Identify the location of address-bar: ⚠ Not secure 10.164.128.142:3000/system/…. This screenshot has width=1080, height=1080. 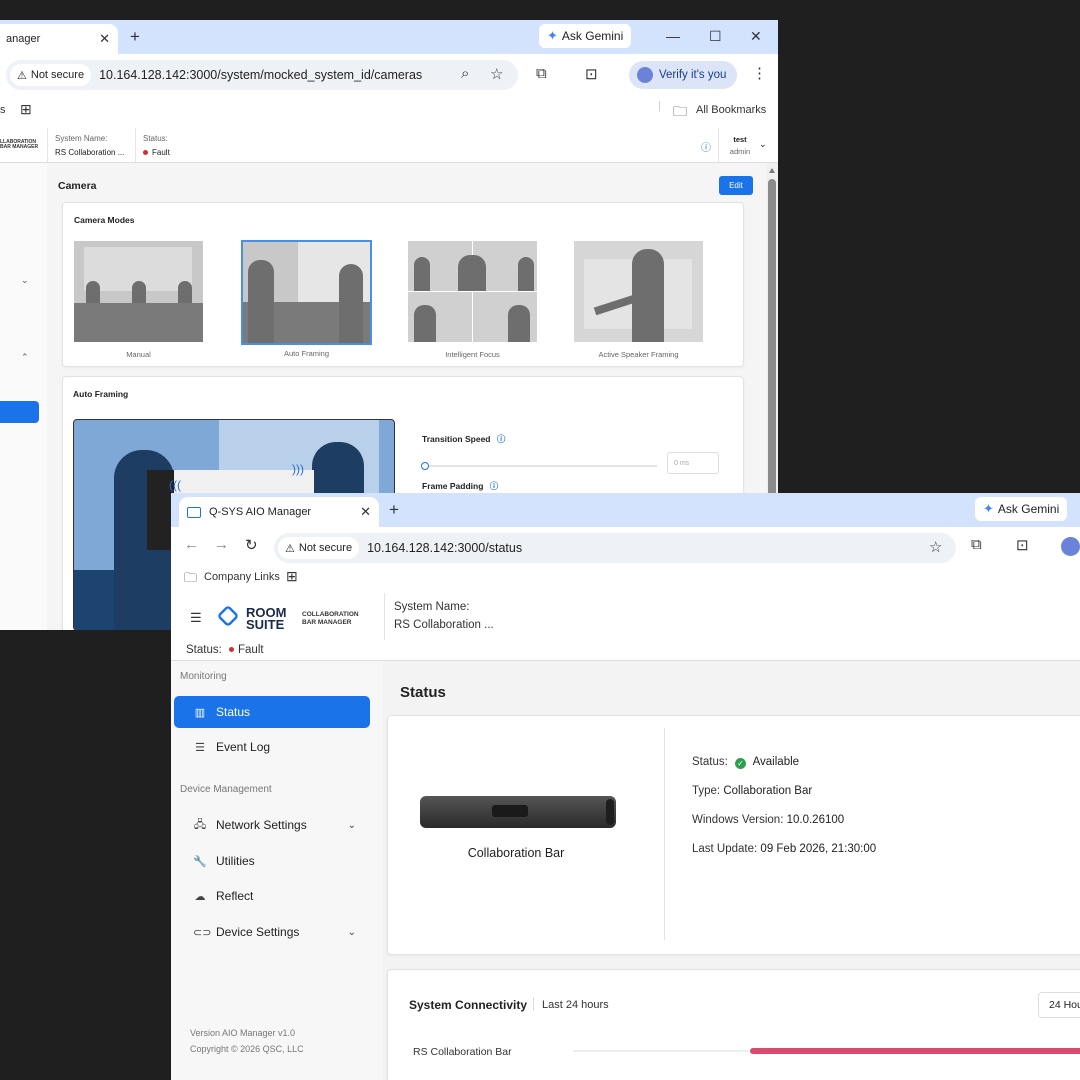
(262, 75).